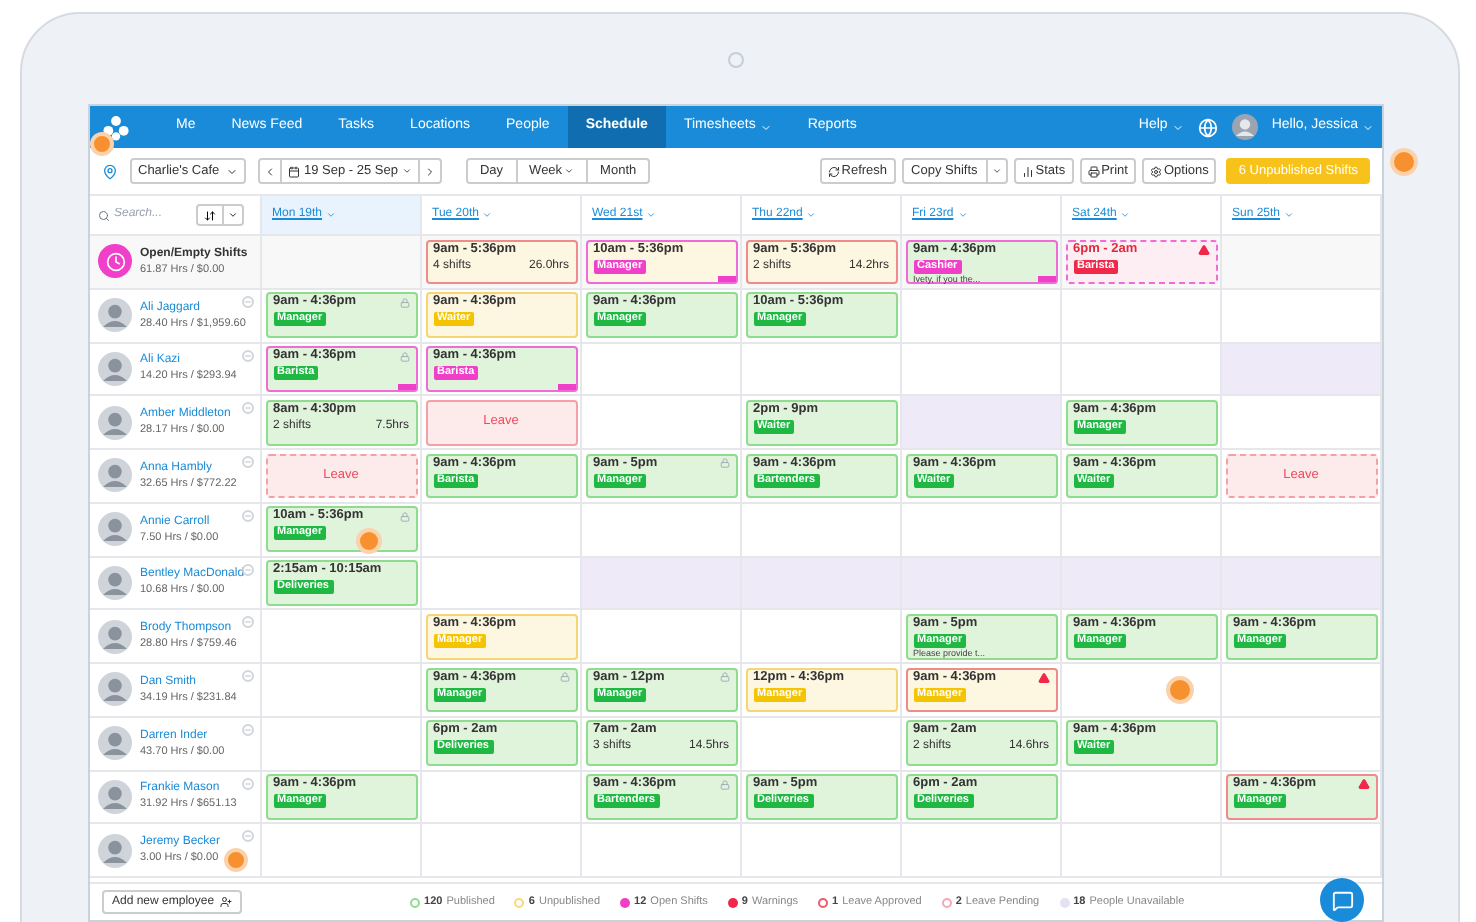  I want to click on clock-icon, so click(115, 261).